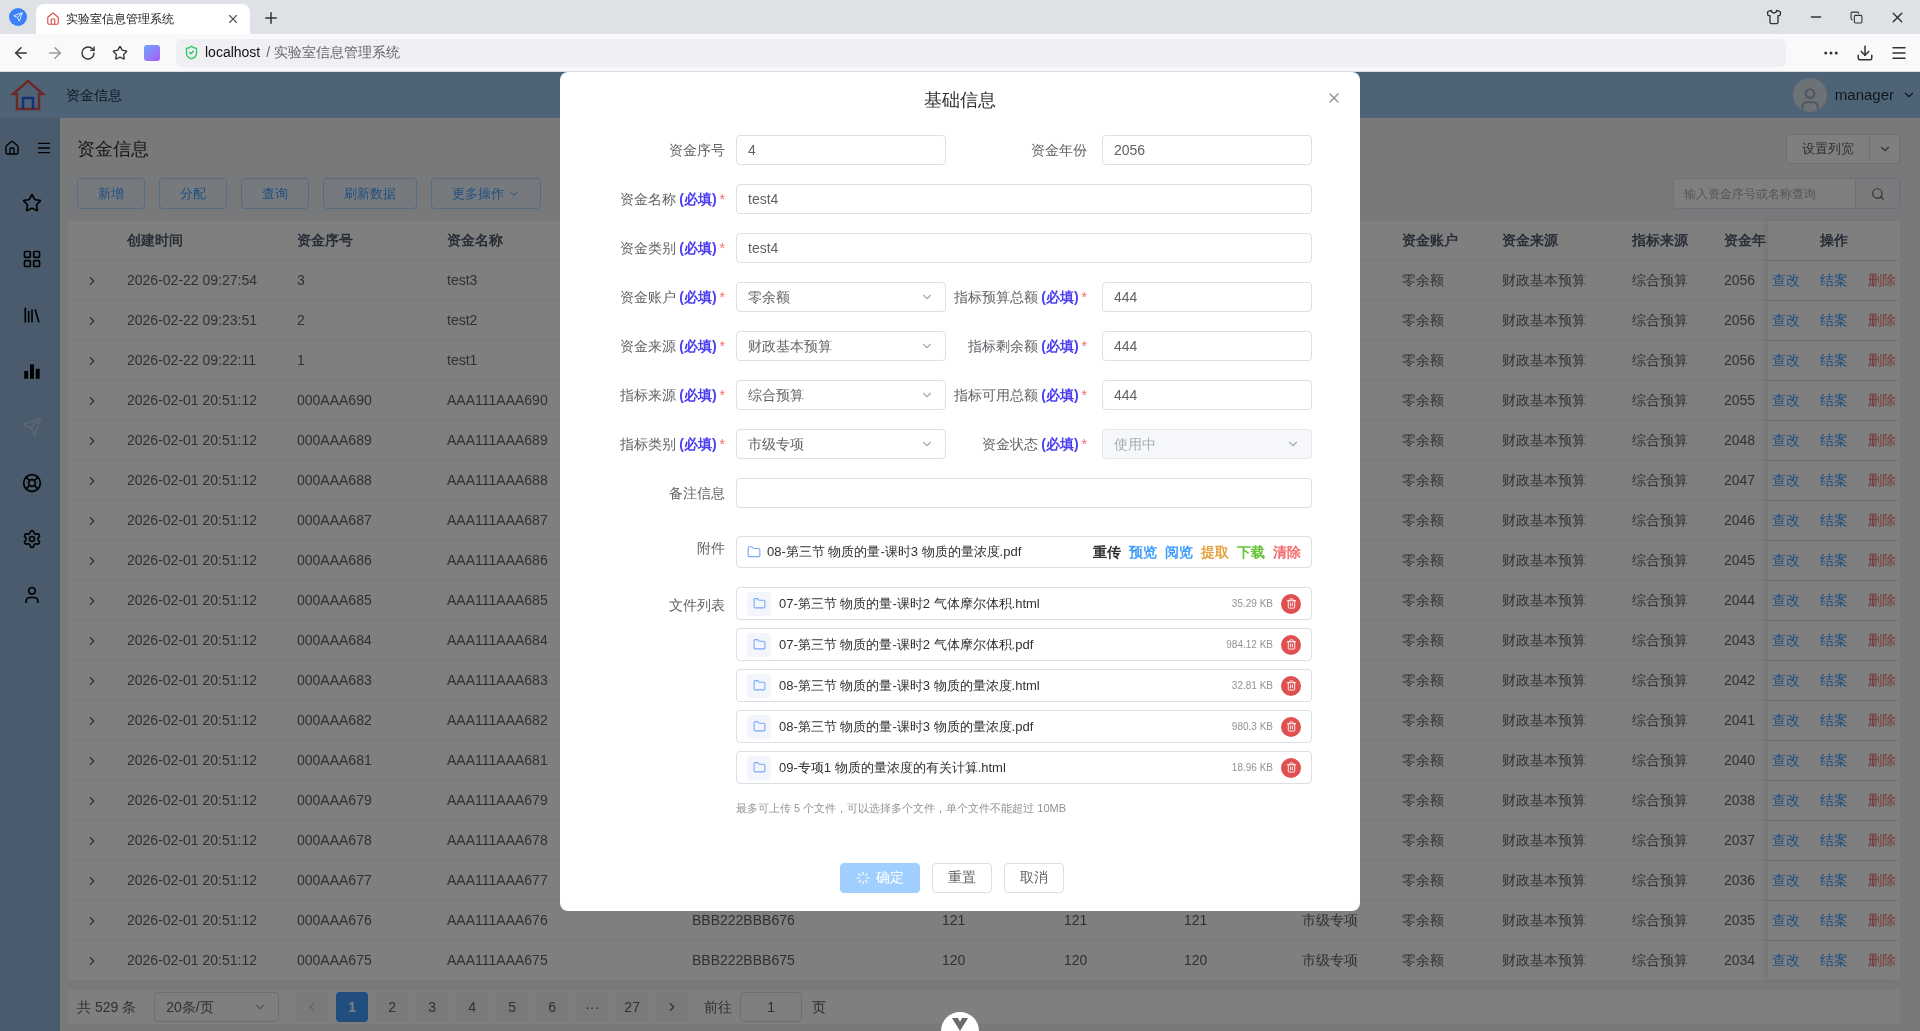  What do you see at coordinates (1024, 493) in the screenshot?
I see `input-field` at bounding box center [1024, 493].